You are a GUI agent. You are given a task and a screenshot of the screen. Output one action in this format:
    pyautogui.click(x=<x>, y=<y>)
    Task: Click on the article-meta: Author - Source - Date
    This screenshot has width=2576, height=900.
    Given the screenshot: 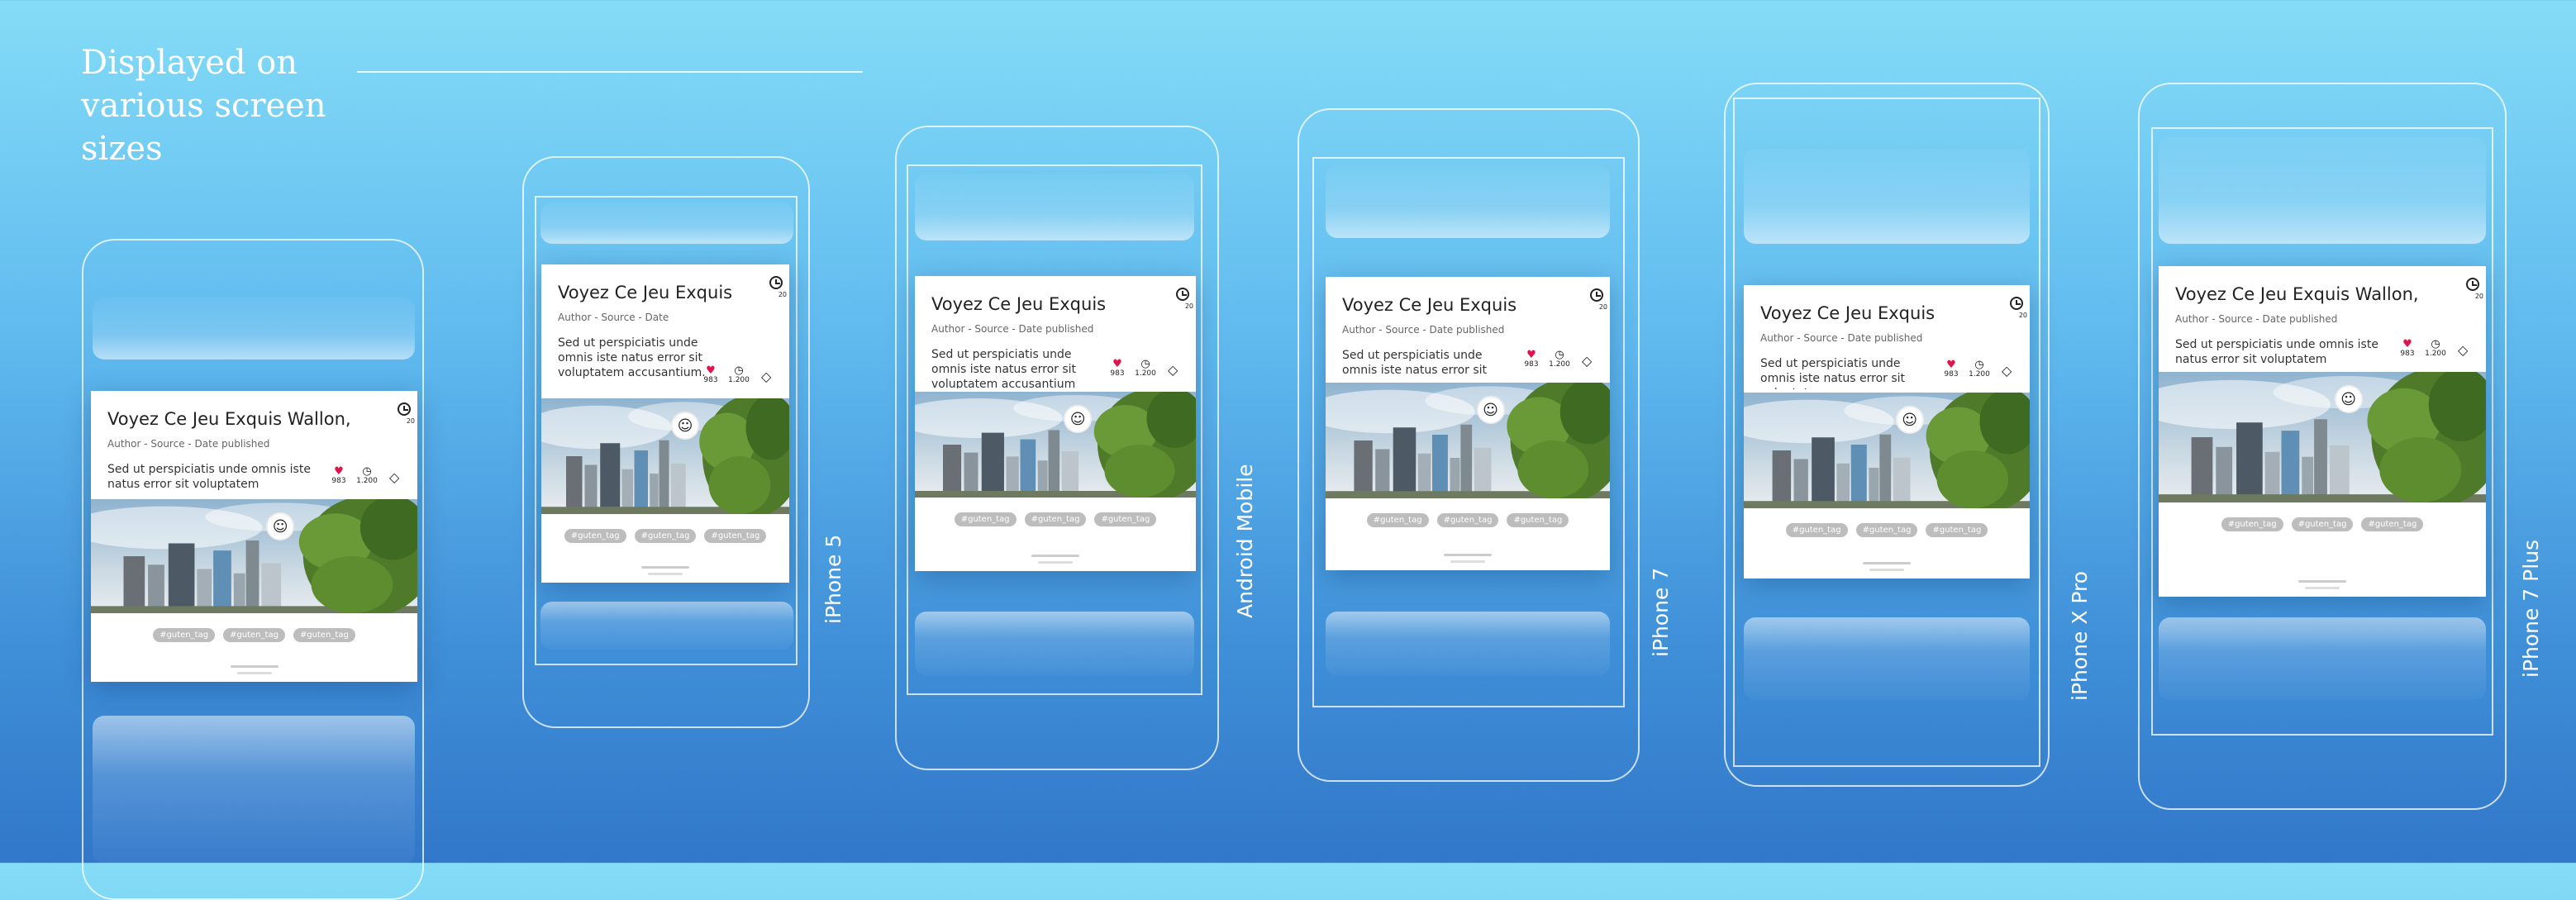 What is the action you would take?
    pyautogui.click(x=613, y=317)
    